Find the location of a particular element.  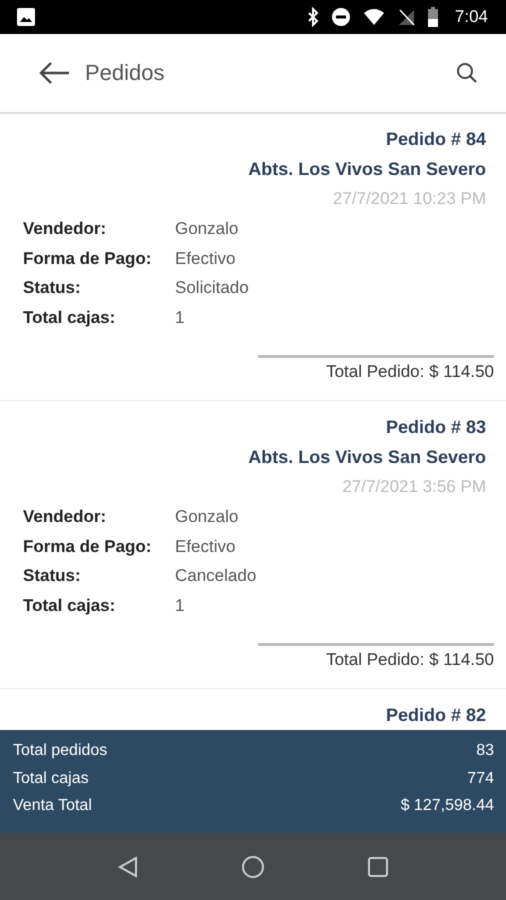

no-signal-icon is located at coordinates (405, 17).